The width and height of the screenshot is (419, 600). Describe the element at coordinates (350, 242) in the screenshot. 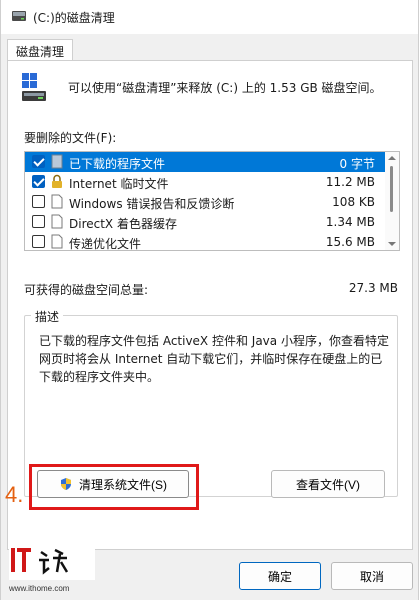

I see `file-size: 15.6 MB` at that location.